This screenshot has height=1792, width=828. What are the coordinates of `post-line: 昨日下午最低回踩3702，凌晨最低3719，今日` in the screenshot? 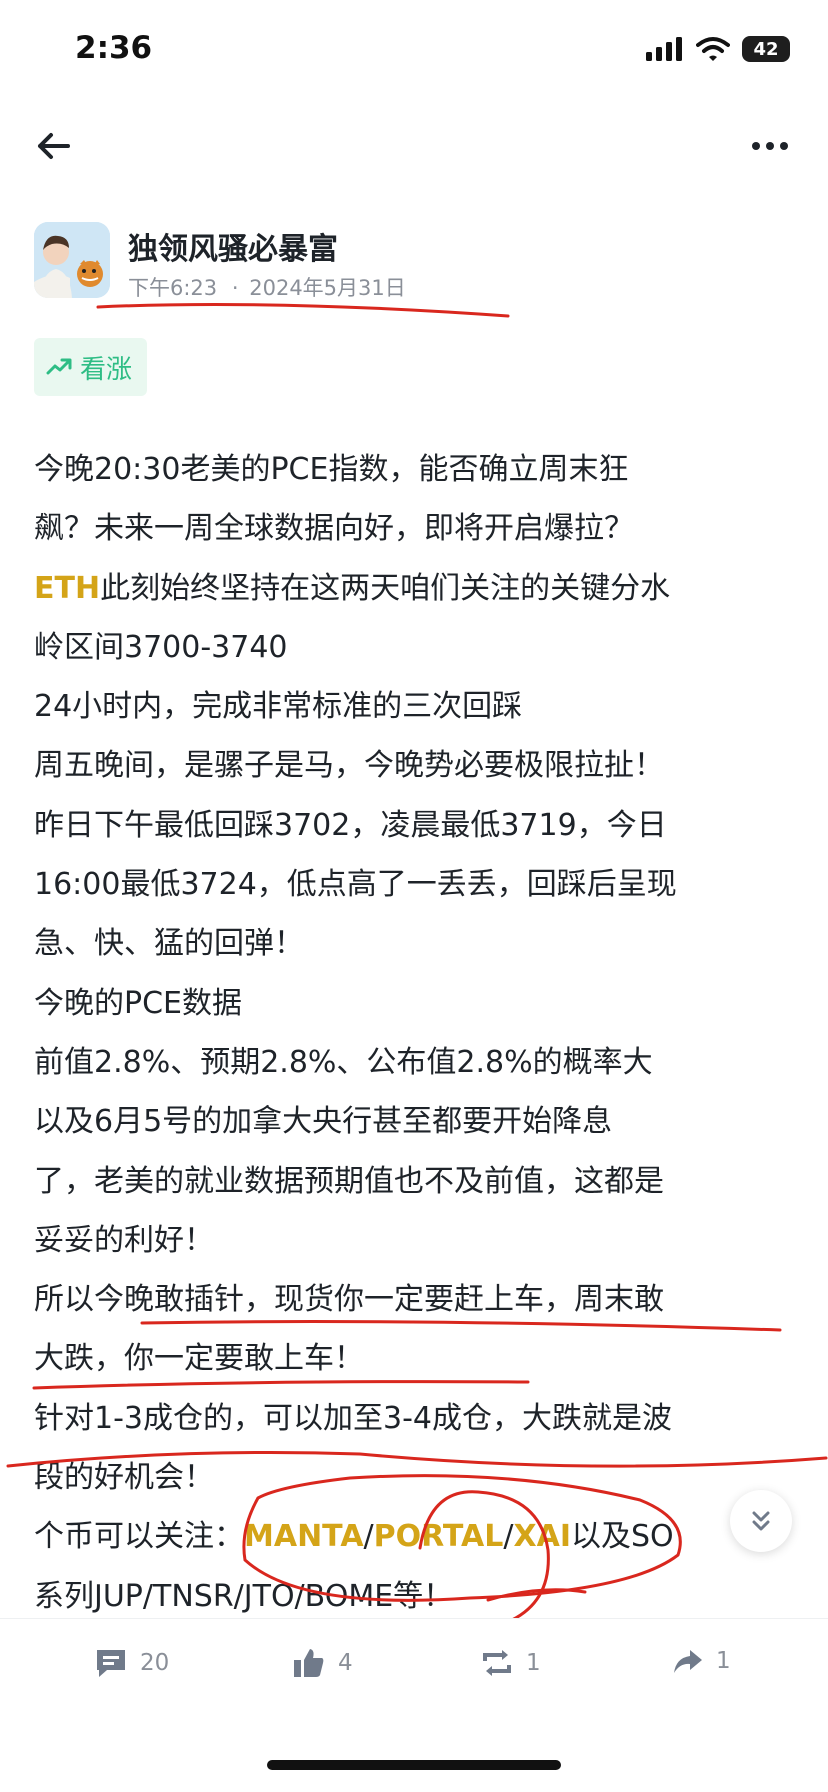 It's located at (414, 825).